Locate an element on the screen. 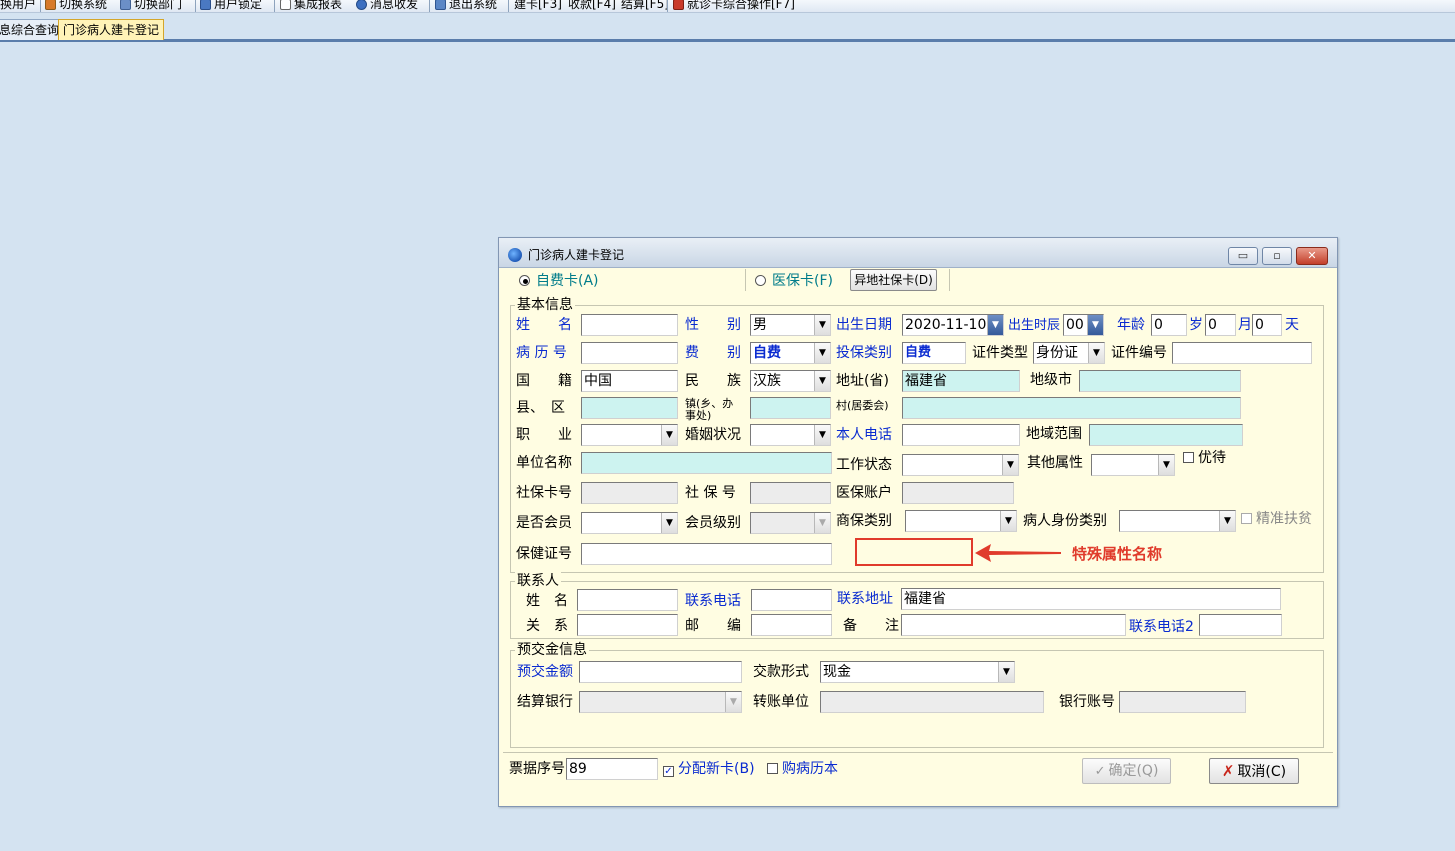  toolbar-exit: 退出系统 is located at coordinates (466, 6).